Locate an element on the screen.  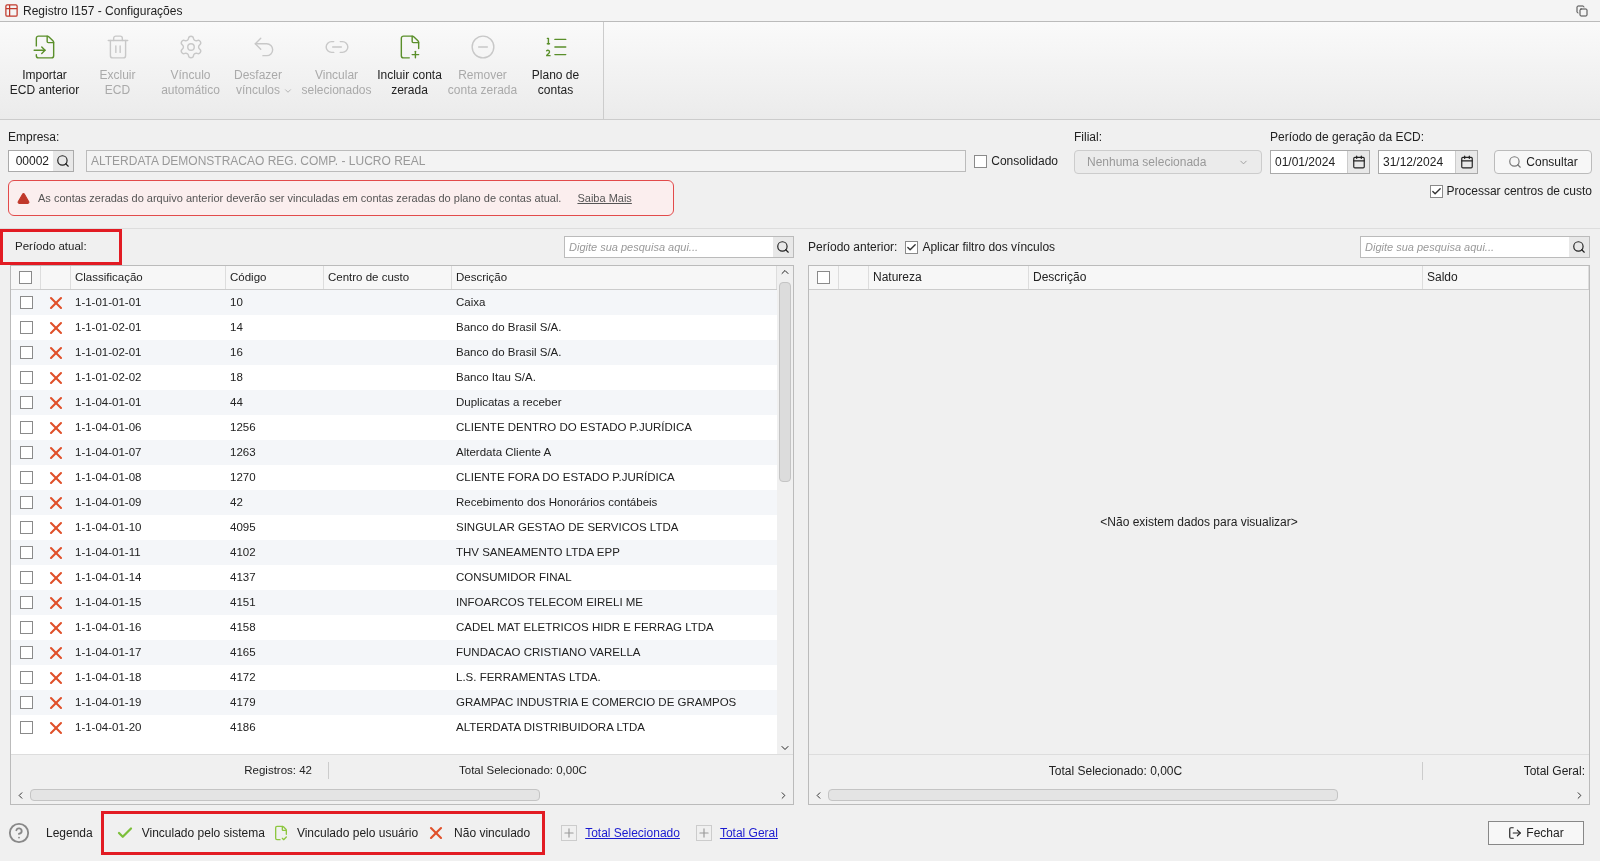
table-cell-text: FUNDACAO CRISTIANO VARELLA is located at coordinates (548, 652).